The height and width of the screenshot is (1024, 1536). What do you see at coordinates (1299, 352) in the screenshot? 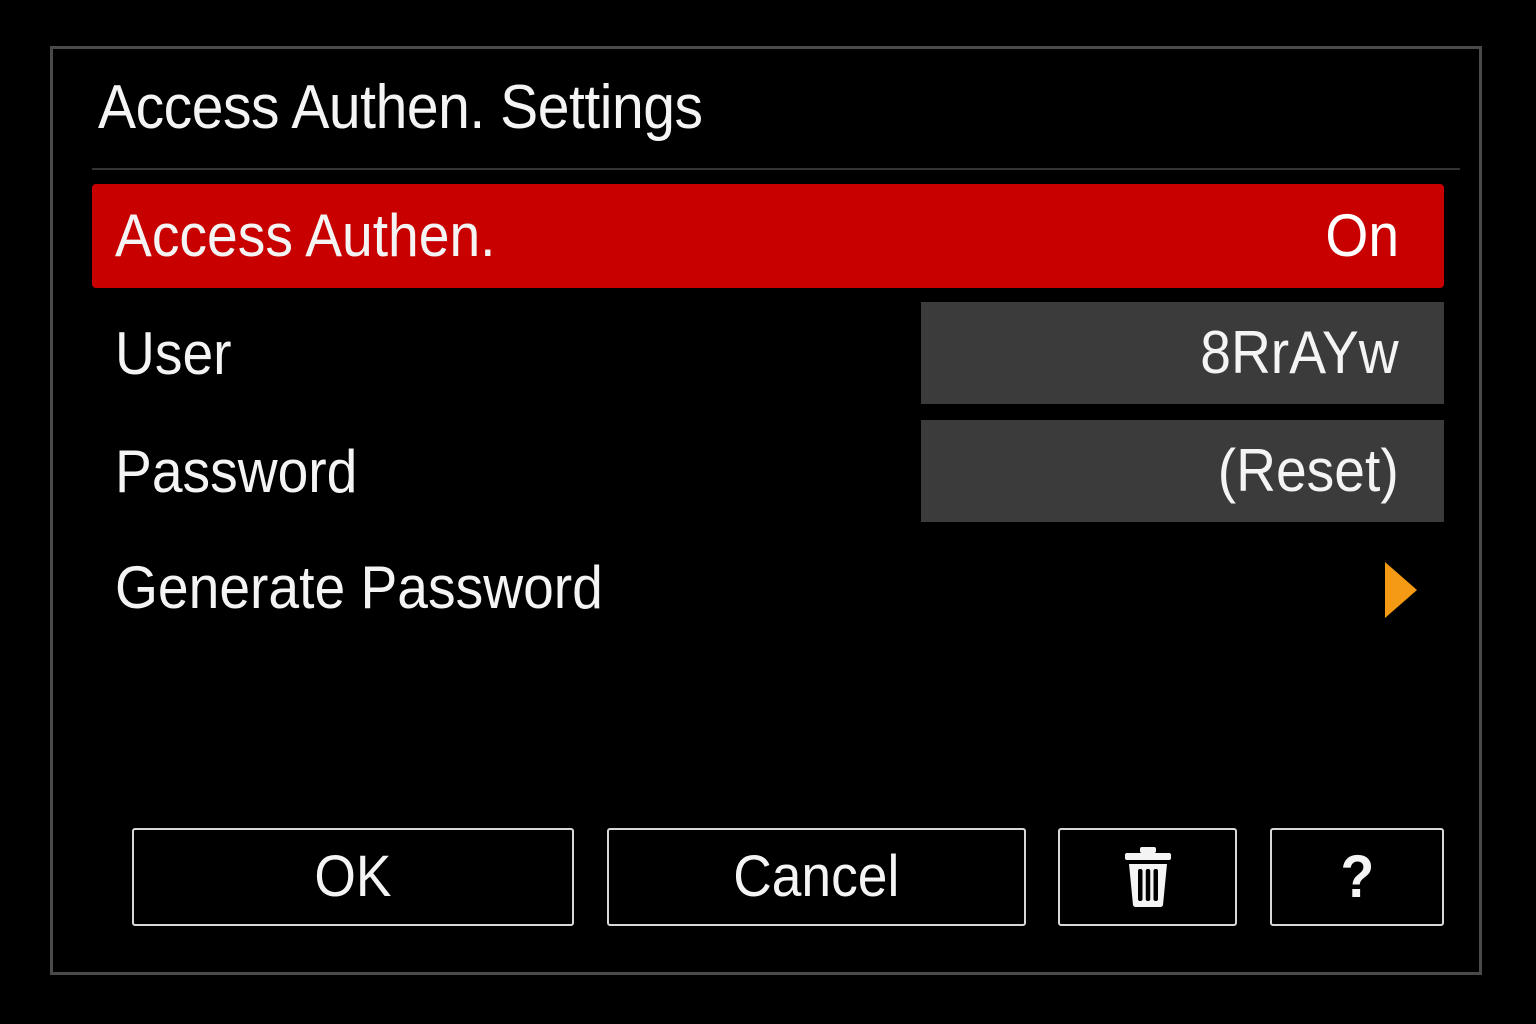
I see `user-value: 8RrAYw` at bounding box center [1299, 352].